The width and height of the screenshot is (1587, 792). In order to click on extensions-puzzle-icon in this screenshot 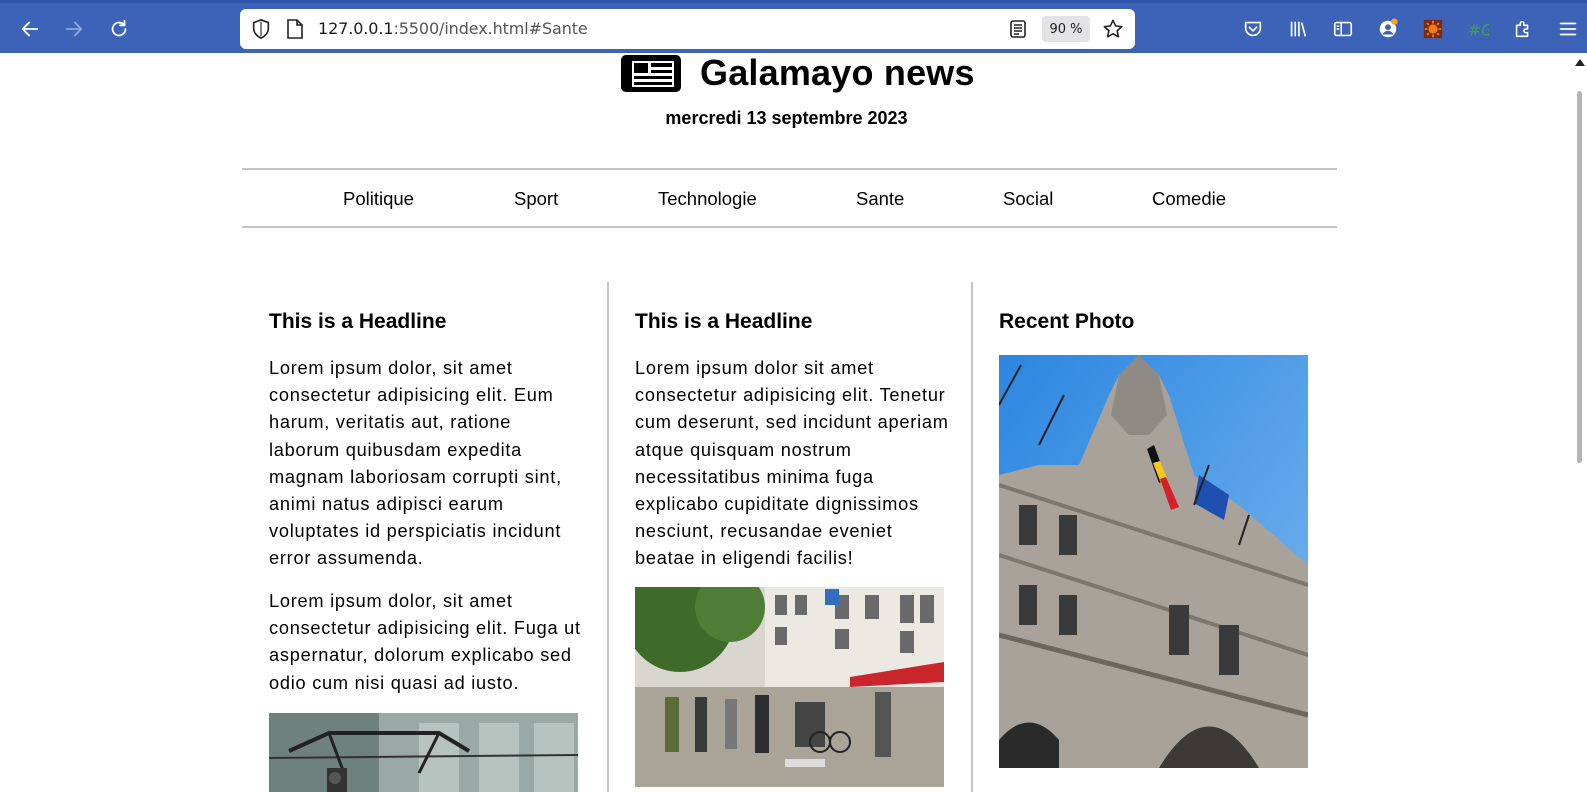, I will do `click(1523, 29)`.